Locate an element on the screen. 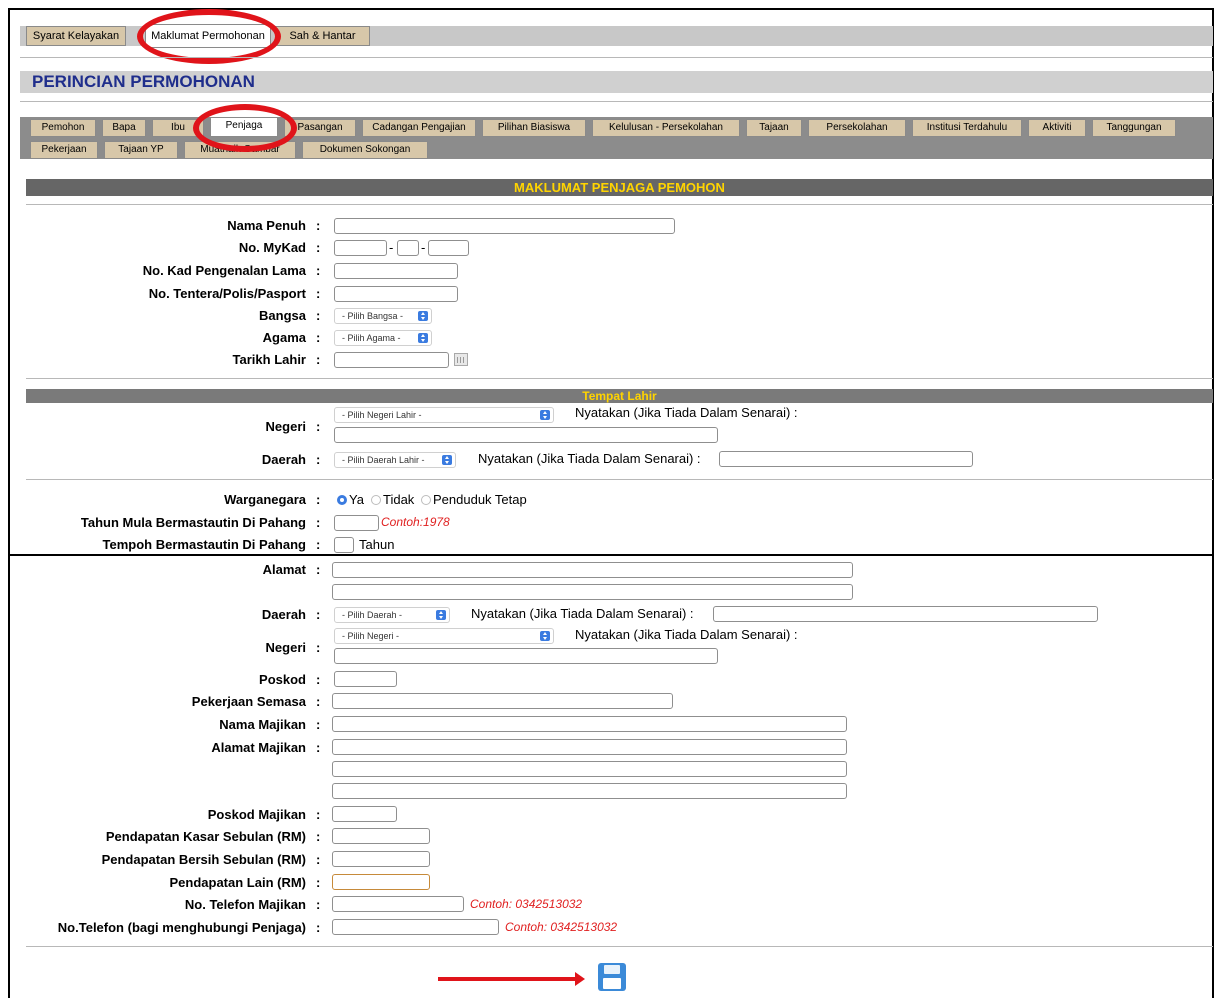  pendapatan-lain-input is located at coordinates (381, 882).